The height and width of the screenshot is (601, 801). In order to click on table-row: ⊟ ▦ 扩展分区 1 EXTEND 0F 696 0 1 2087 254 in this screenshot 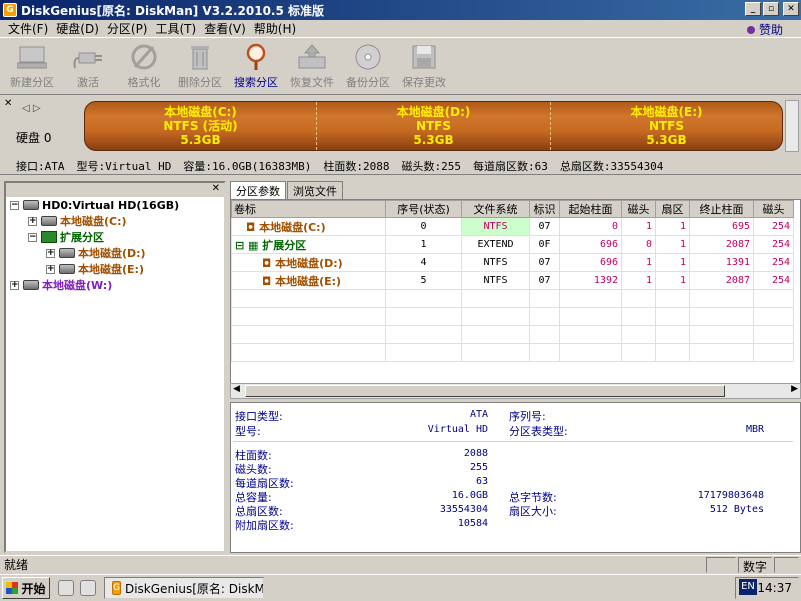, I will do `click(512, 244)`.